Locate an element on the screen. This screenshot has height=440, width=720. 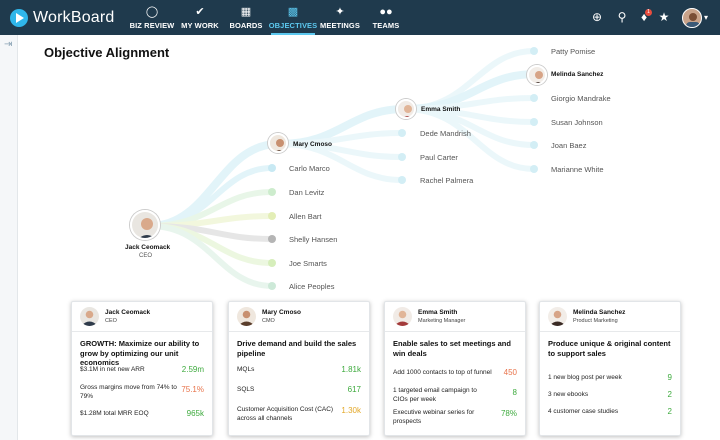
search-icon: ⚲ is located at coordinates (622, 17).